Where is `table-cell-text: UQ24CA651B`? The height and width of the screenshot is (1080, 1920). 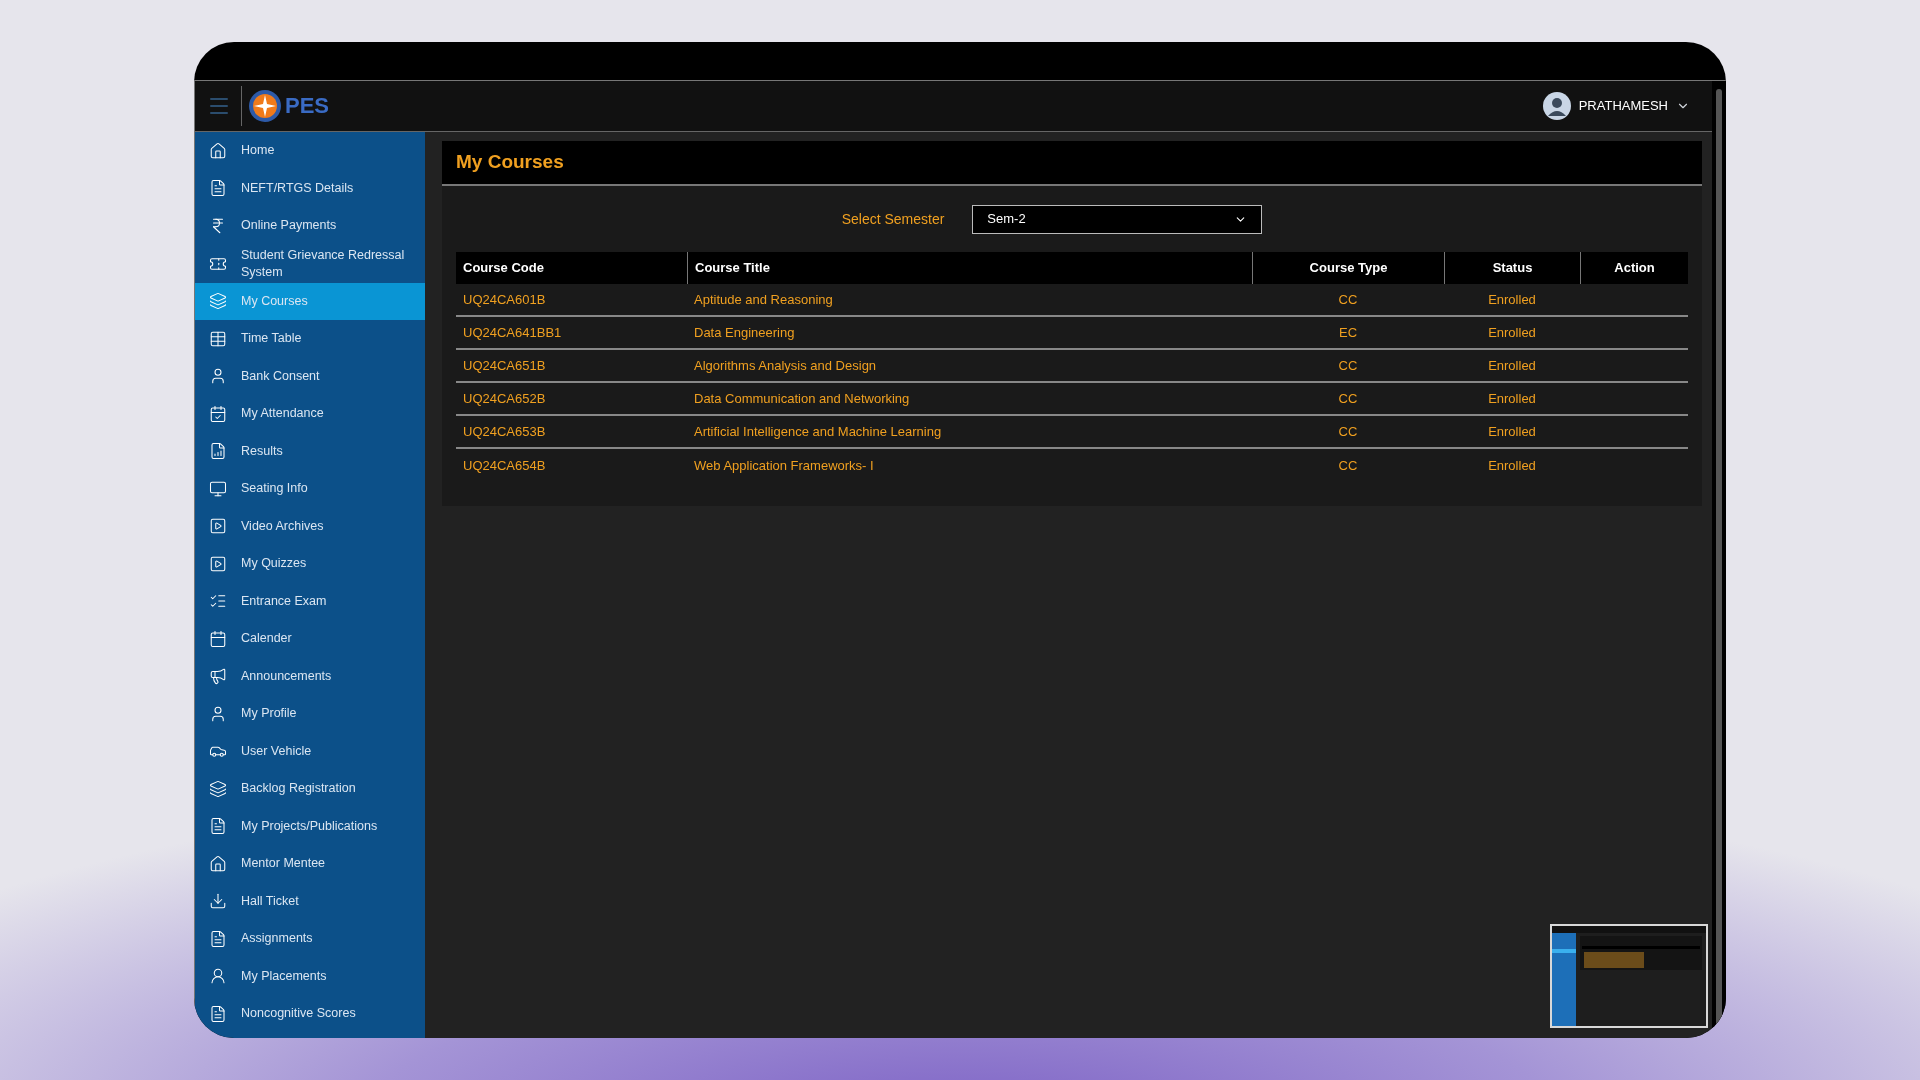
table-cell-text: UQ24CA651B is located at coordinates (504, 365).